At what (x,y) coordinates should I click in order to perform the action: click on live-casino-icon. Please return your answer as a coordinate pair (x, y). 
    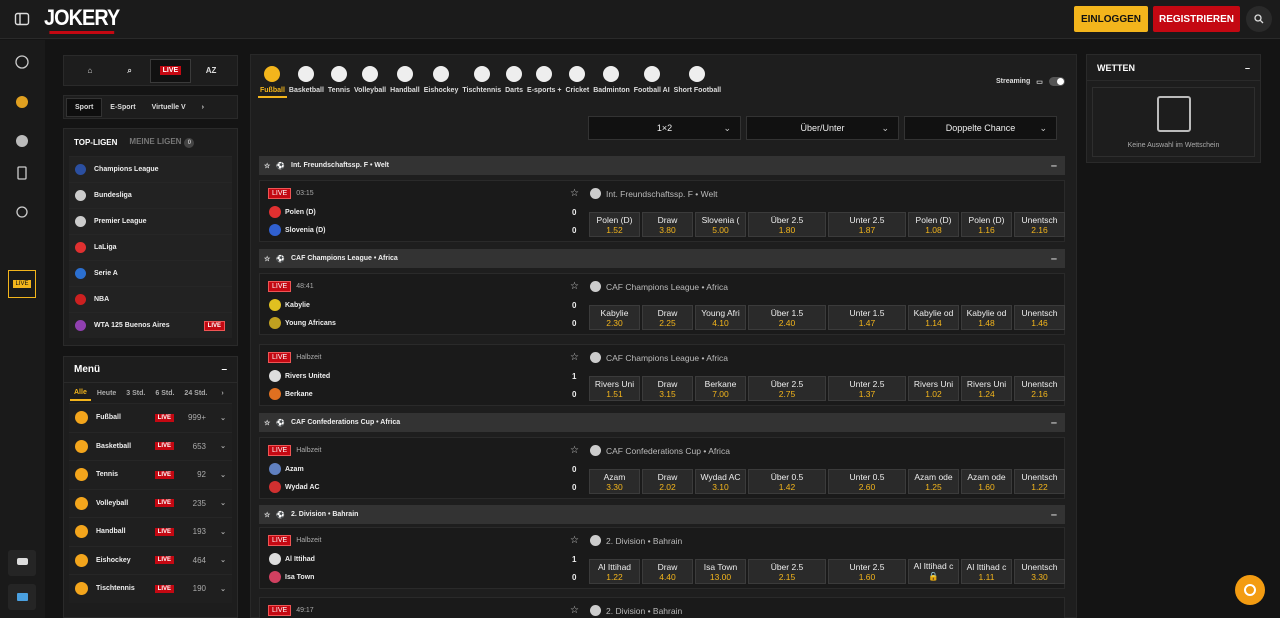
    Looking at the image, I should click on (22, 141).